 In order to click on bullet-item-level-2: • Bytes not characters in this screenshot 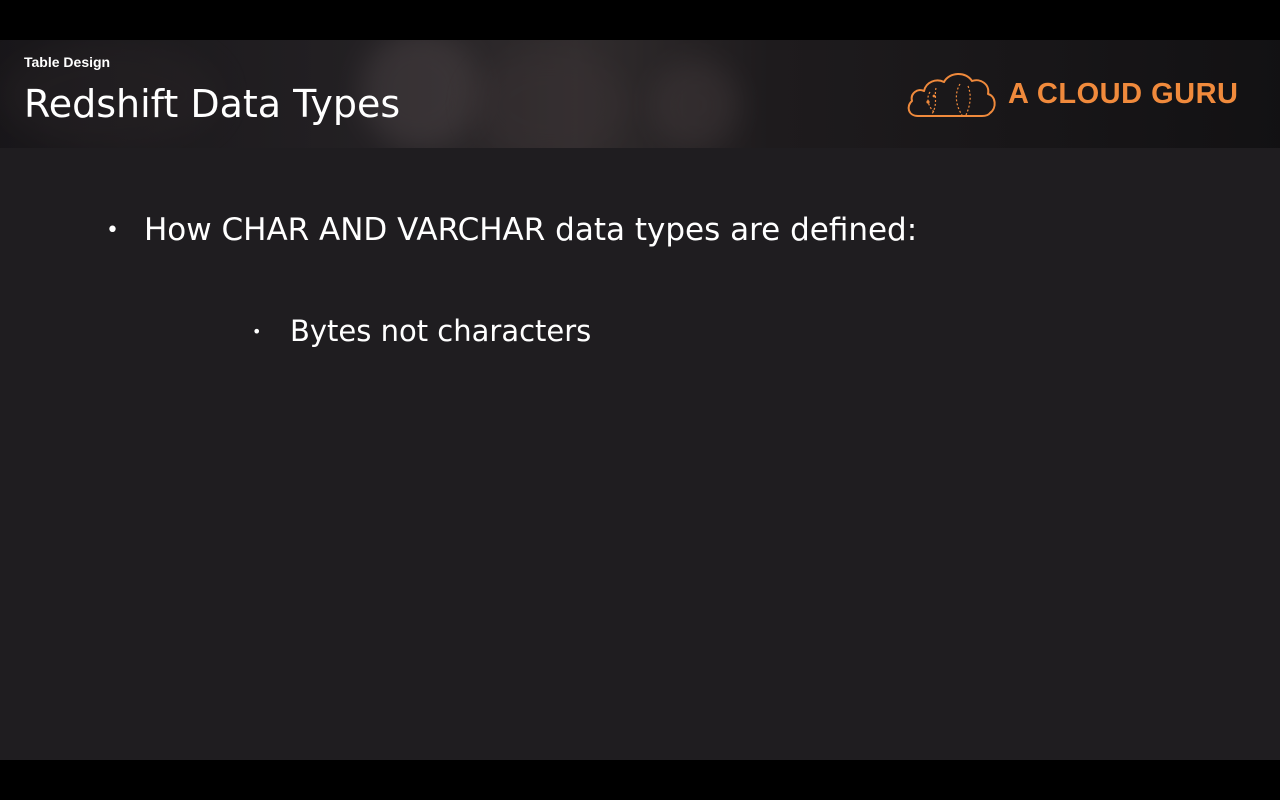, I will do `click(421, 331)`.